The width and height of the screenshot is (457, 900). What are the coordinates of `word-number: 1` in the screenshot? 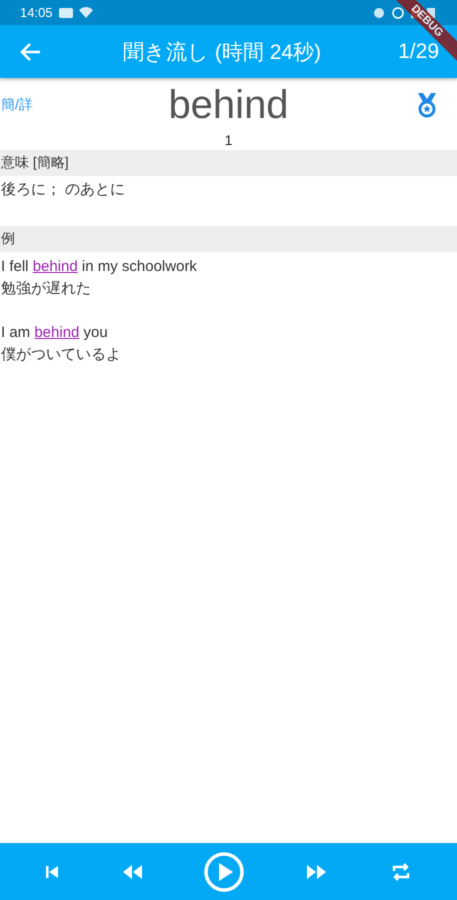 It's located at (229, 141).